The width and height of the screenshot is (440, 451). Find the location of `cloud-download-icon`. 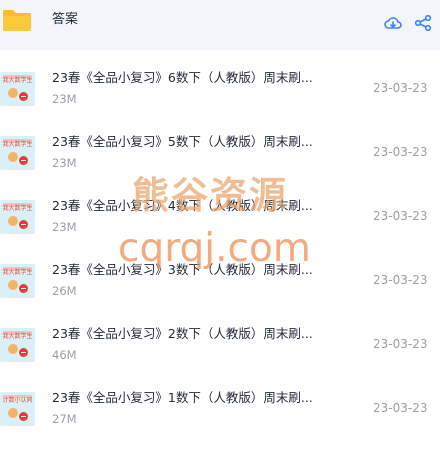

cloud-download-icon is located at coordinates (393, 23).